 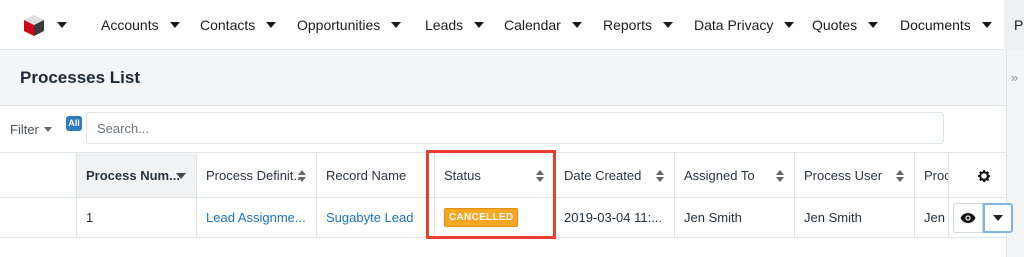 What do you see at coordinates (136, 217) in the screenshot?
I see `cell-process-number: 1` at bounding box center [136, 217].